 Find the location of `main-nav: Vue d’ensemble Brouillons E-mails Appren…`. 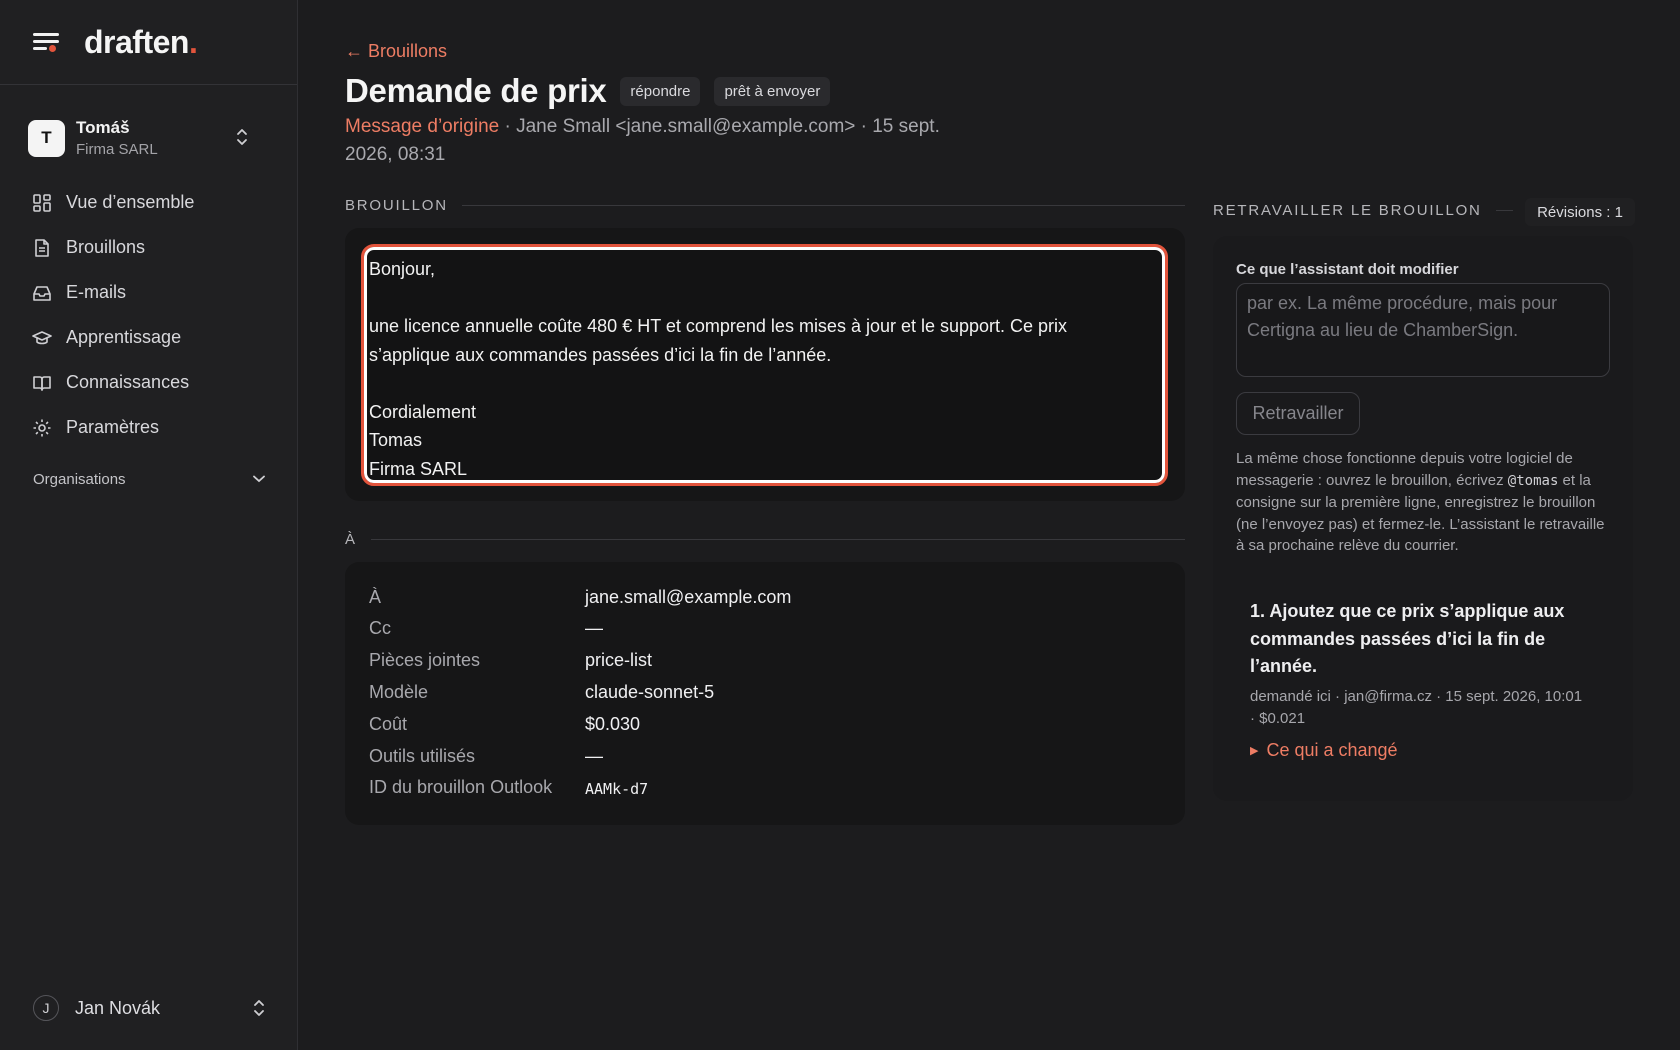

main-nav: Vue d’ensemble Brouillons E-mails Appren… is located at coordinates (150, 315).